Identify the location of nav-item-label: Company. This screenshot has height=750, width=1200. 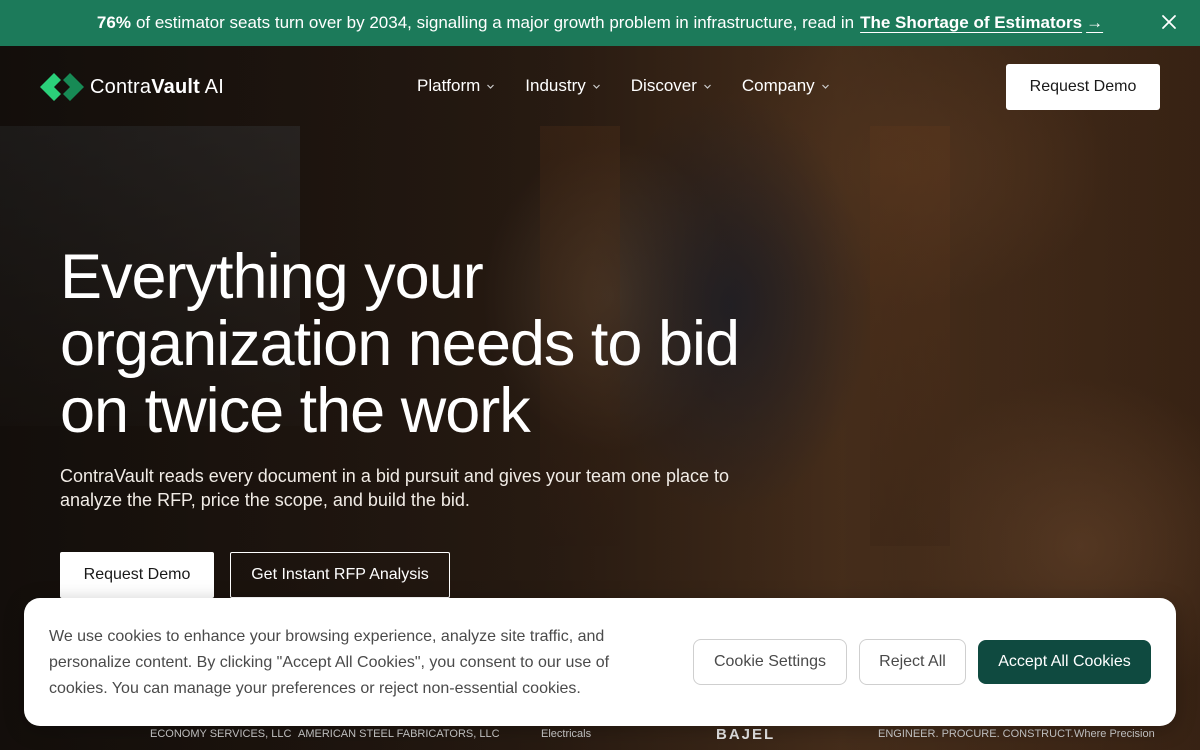
(778, 85).